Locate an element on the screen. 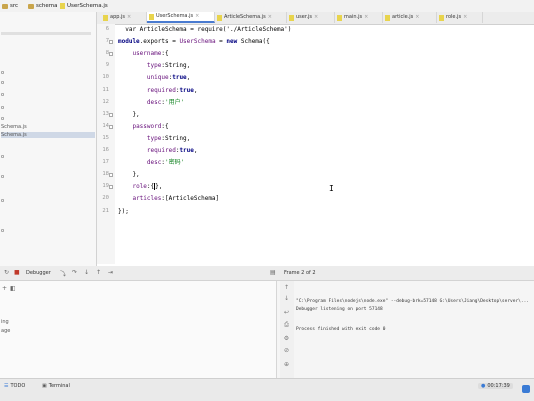 This screenshot has width=534, height=401. line-number: 20 is located at coordinates (105, 198).